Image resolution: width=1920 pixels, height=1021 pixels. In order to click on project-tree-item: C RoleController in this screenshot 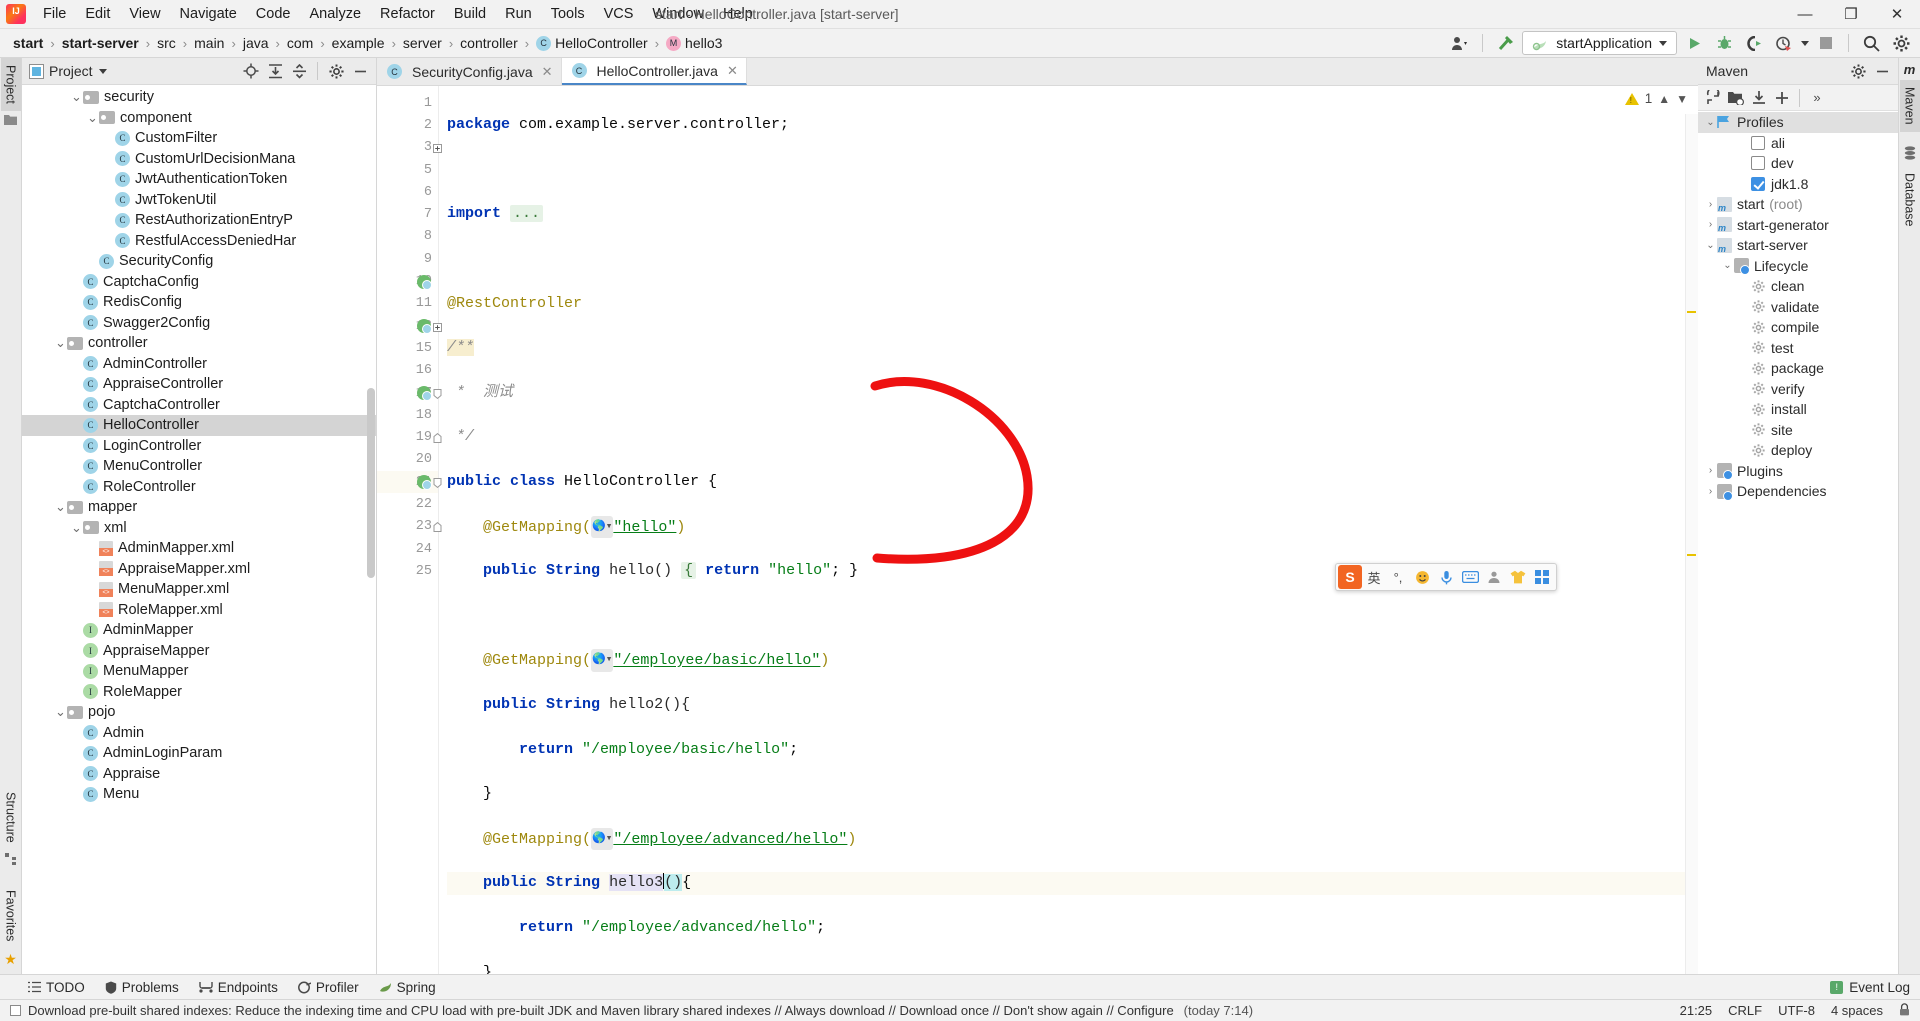, I will do `click(199, 487)`.